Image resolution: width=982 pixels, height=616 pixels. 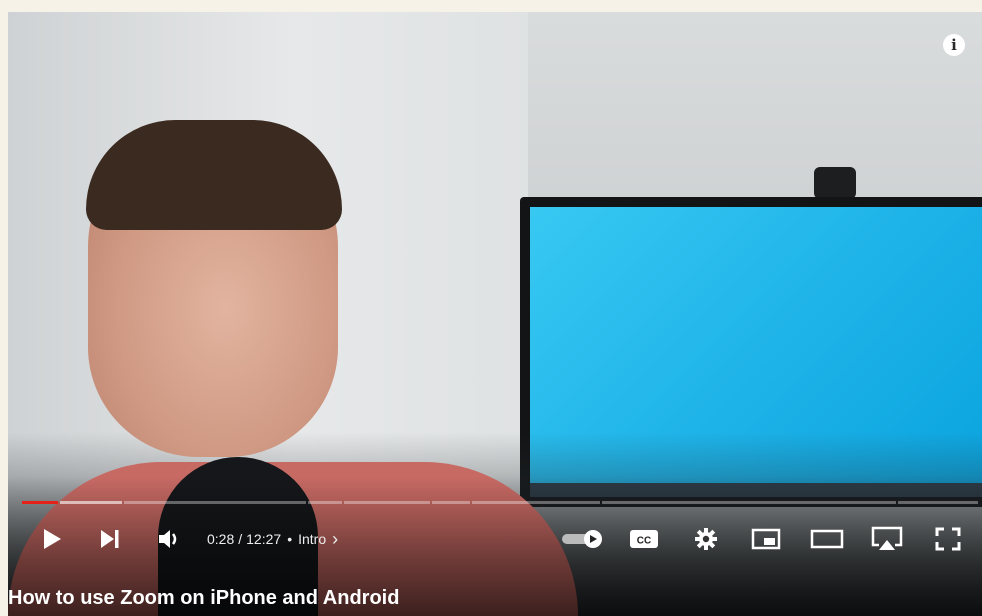 I want to click on volume-button, so click(x=170, y=539).